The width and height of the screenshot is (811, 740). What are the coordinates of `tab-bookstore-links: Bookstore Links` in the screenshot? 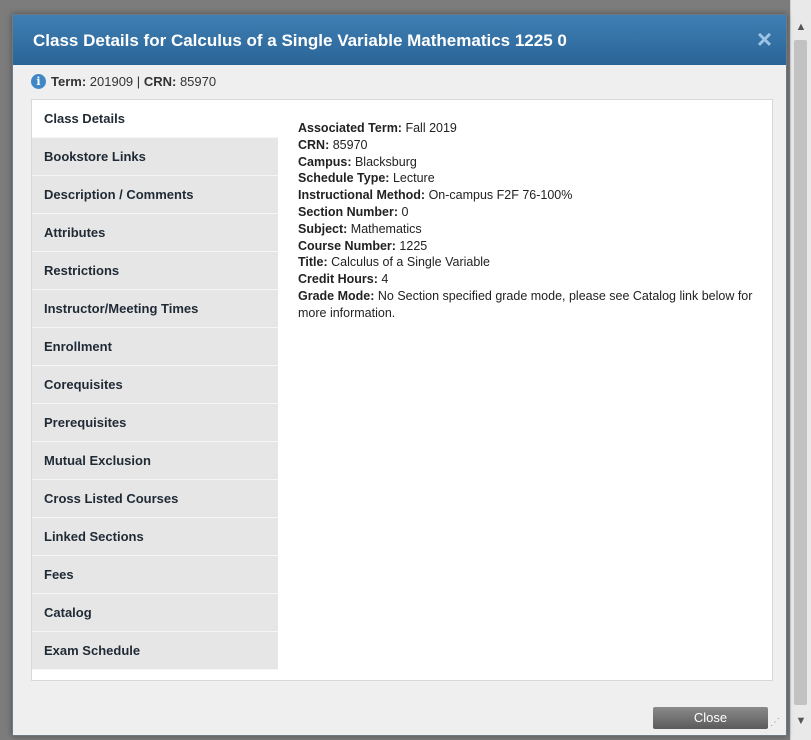 It's located at (155, 157).